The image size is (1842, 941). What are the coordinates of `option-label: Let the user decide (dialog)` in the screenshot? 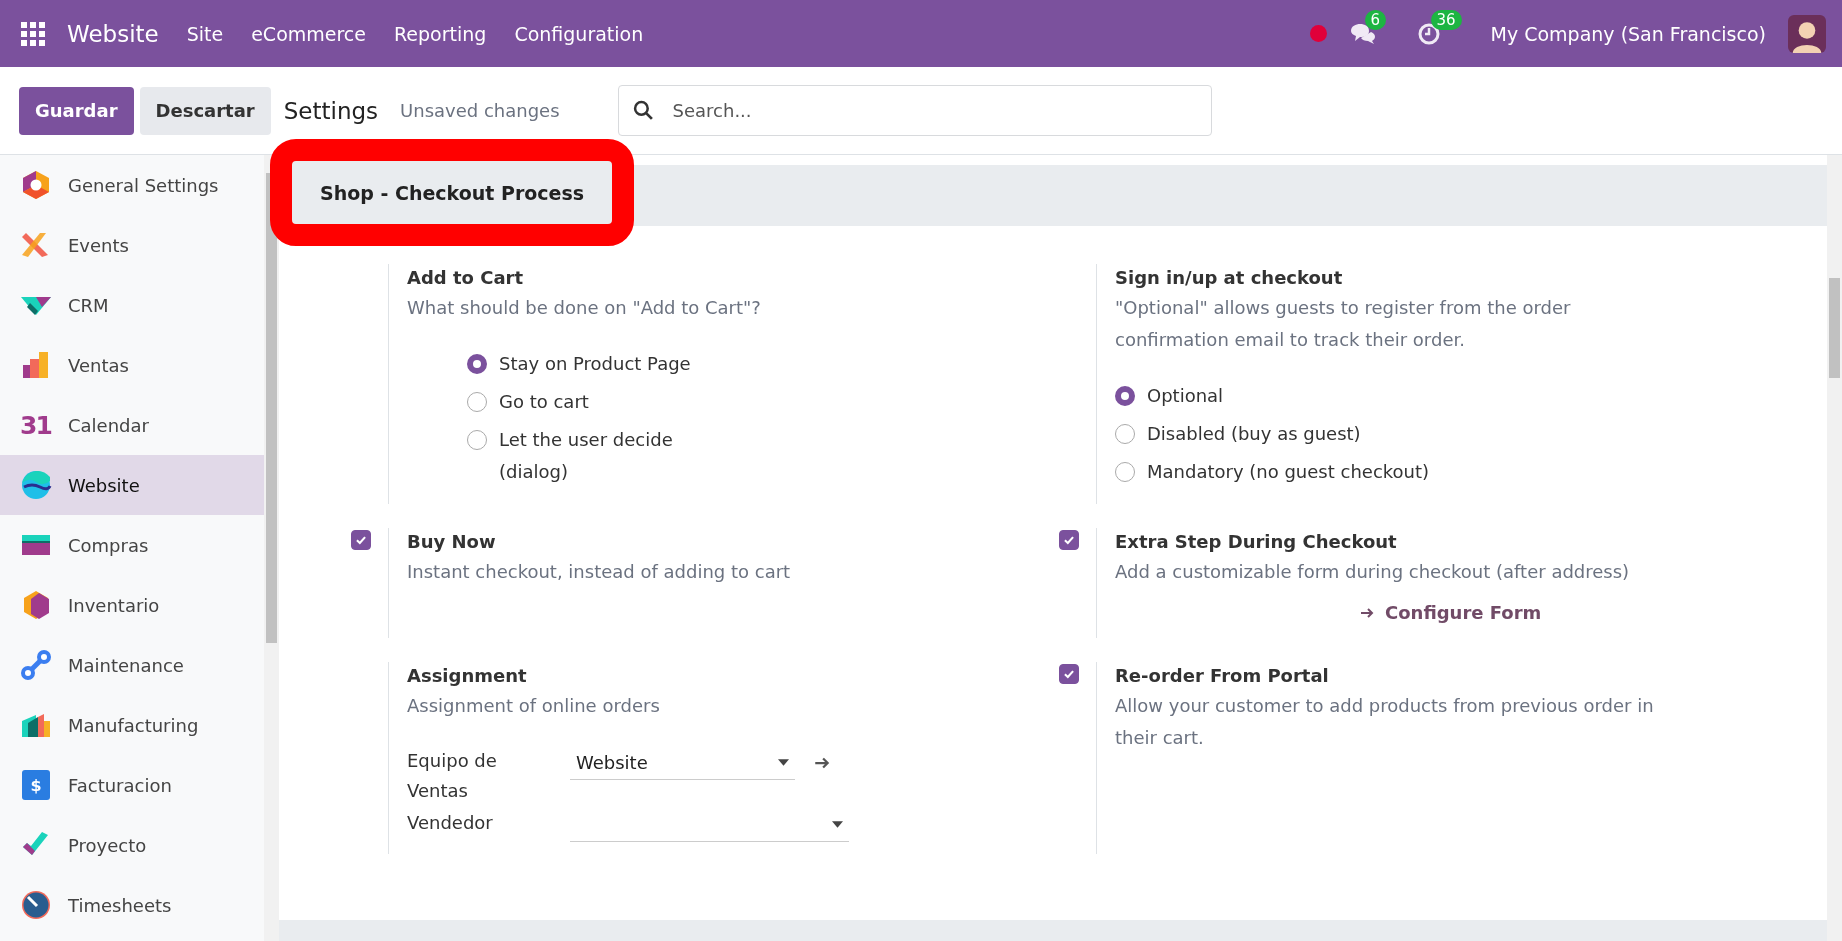 It's located at (604, 456).